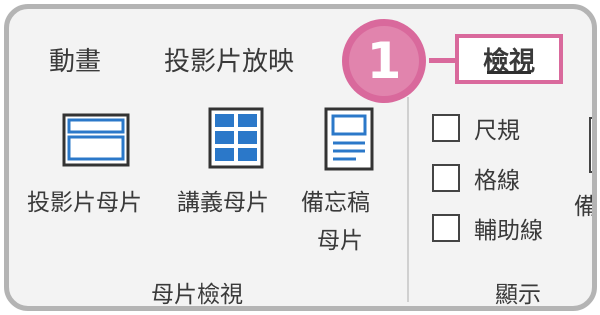 The image size is (600, 315). I want to click on tab-active-underline, so click(509, 72).